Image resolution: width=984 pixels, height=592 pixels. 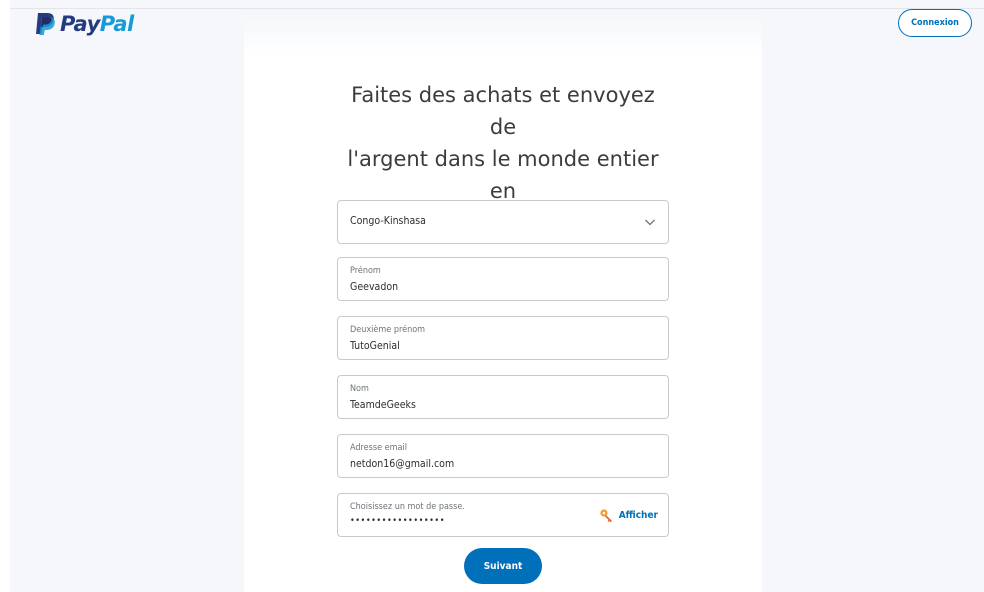 I want to click on logo-pay: Pay, so click(x=80, y=24).